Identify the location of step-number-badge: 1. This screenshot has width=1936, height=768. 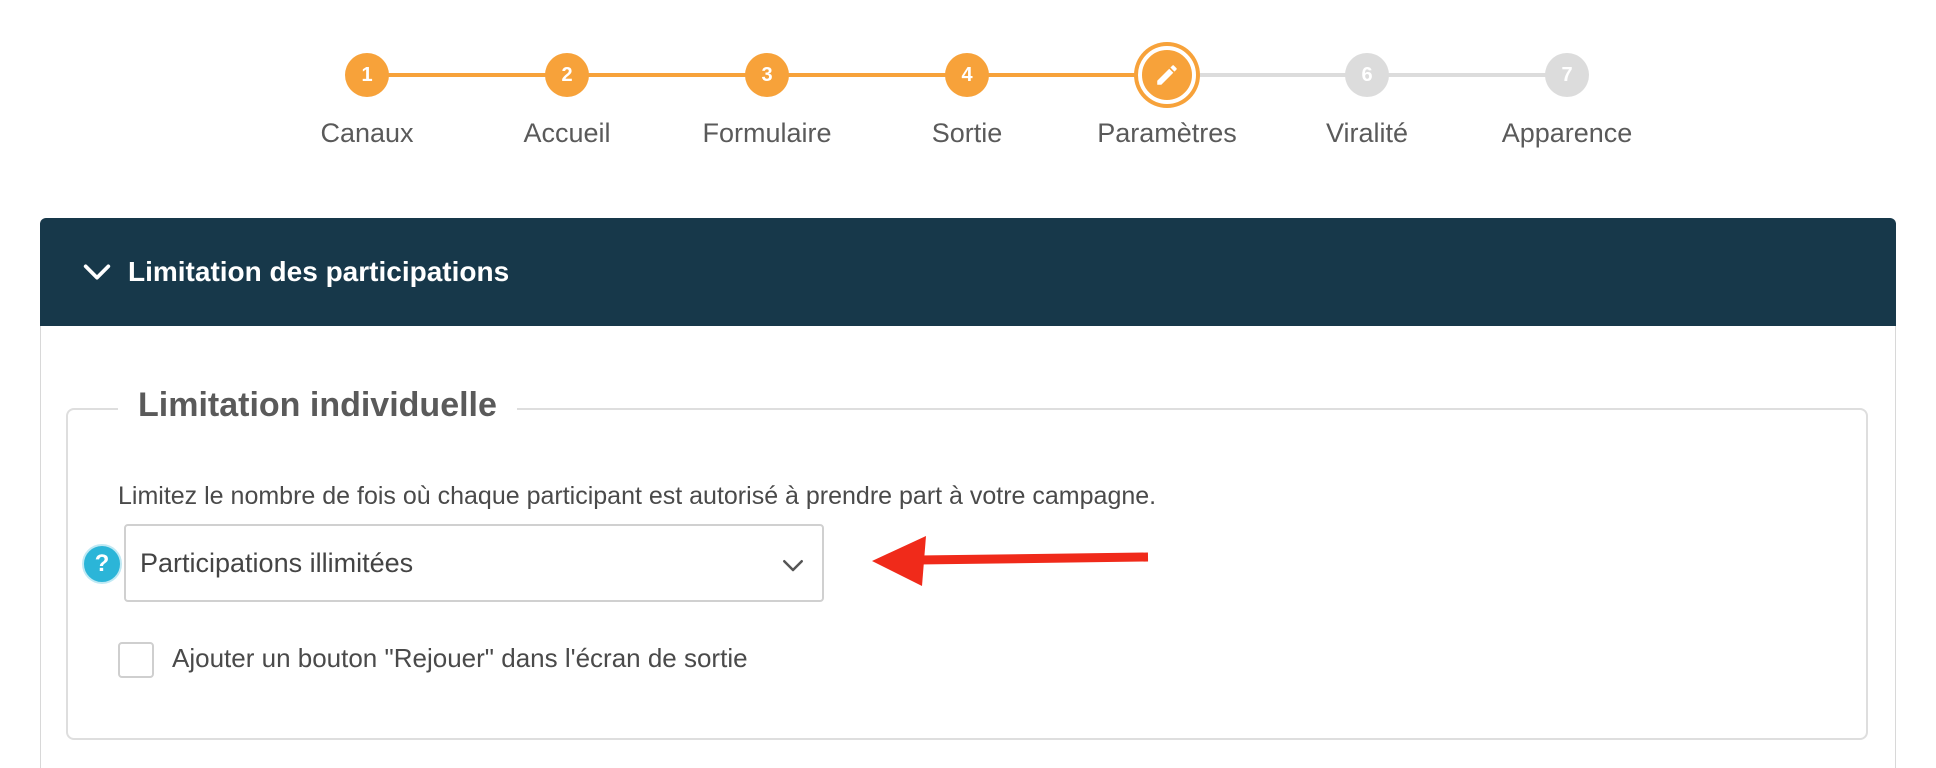
(367, 75).